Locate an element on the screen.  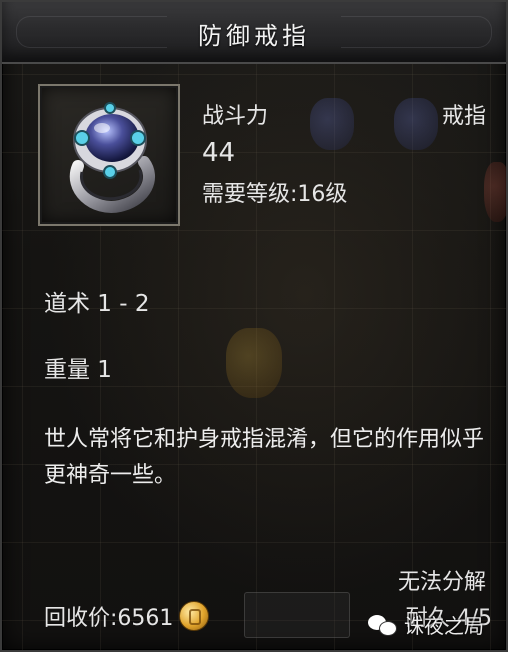
wechat-icon is located at coordinates (383, 625).